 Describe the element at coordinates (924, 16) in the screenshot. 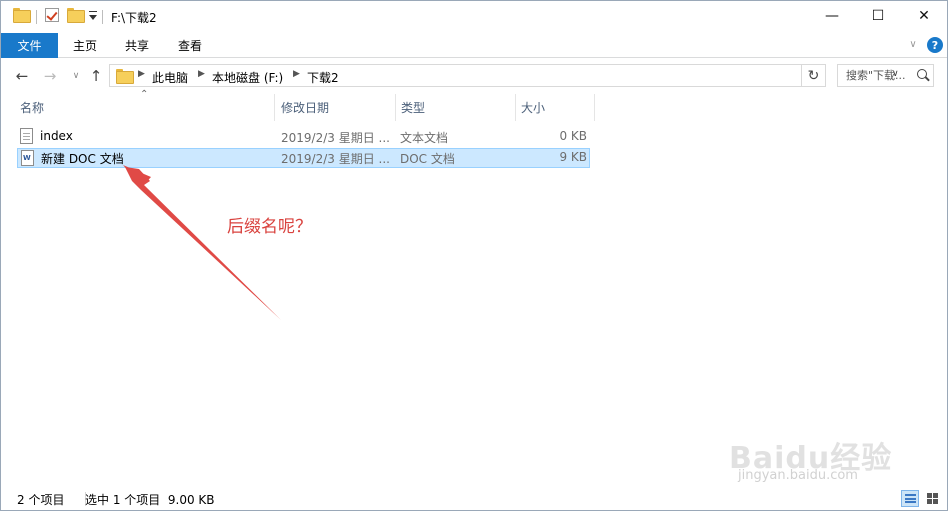

I see `close-button: ✕` at that location.